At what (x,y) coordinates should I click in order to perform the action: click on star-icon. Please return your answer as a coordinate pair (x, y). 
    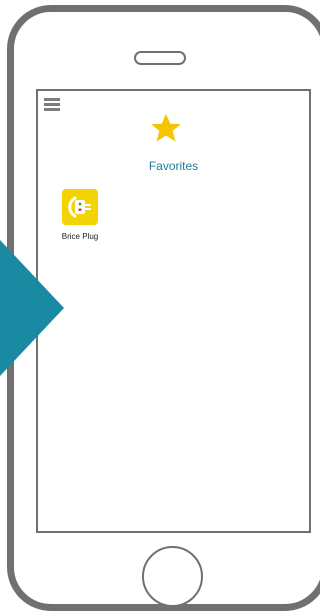
    Looking at the image, I should click on (166, 127).